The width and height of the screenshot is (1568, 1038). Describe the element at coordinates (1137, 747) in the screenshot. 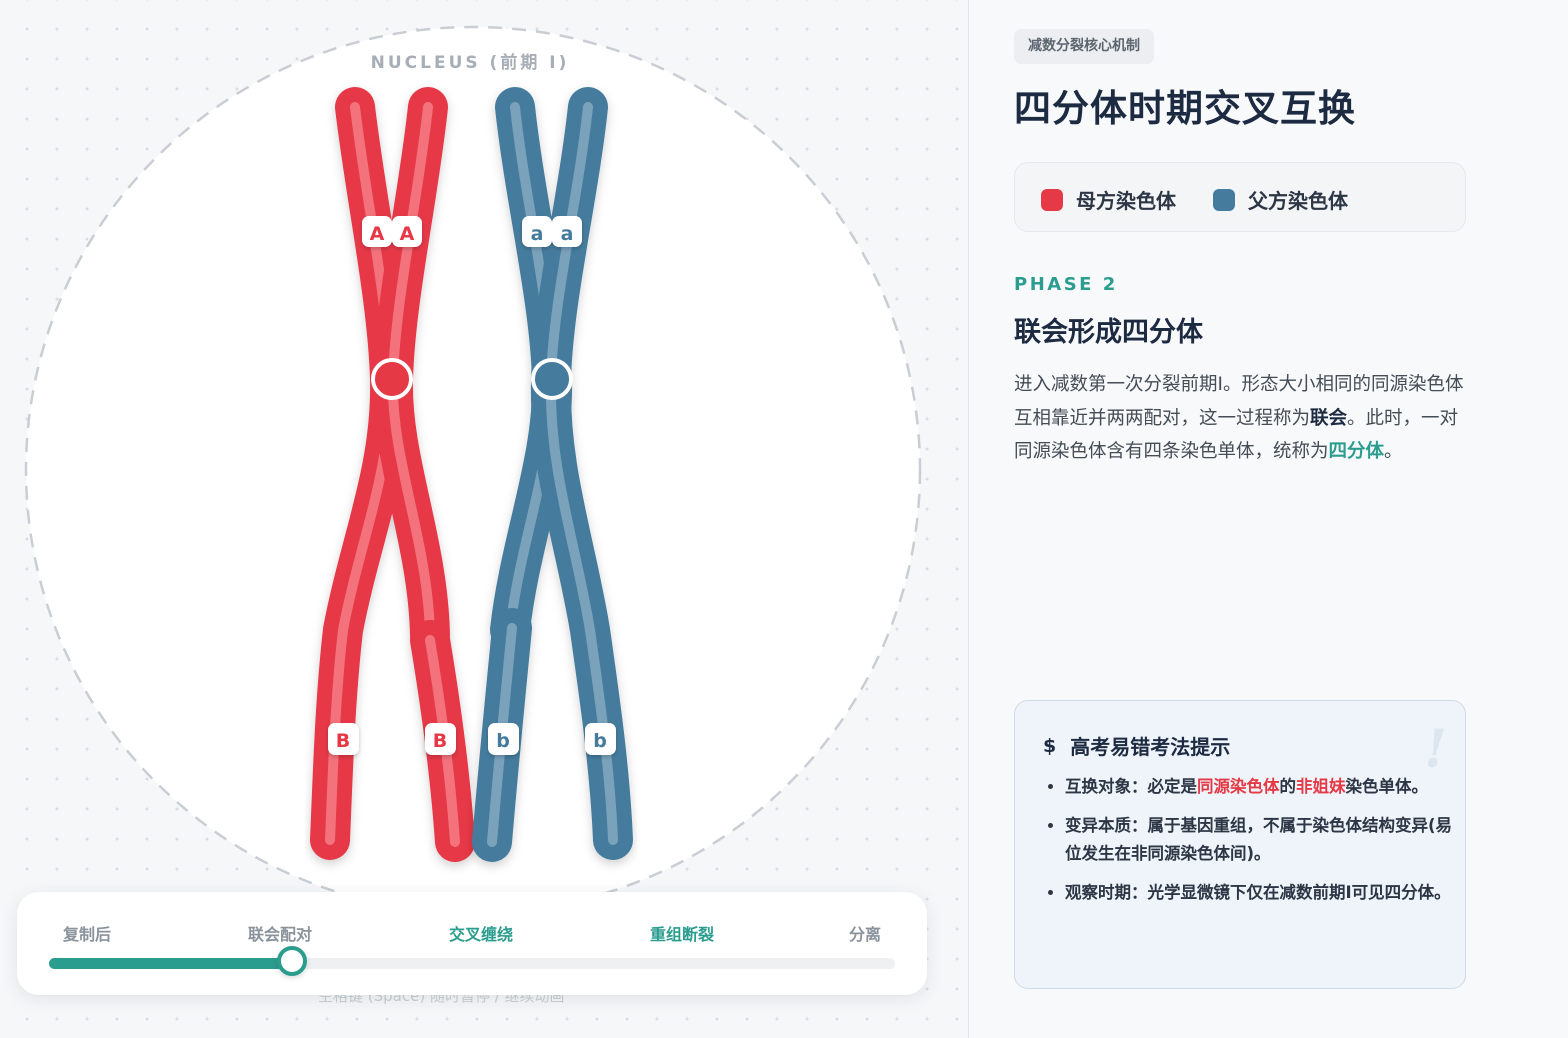

I see `tip-title: $ 高考易错考法提示` at that location.